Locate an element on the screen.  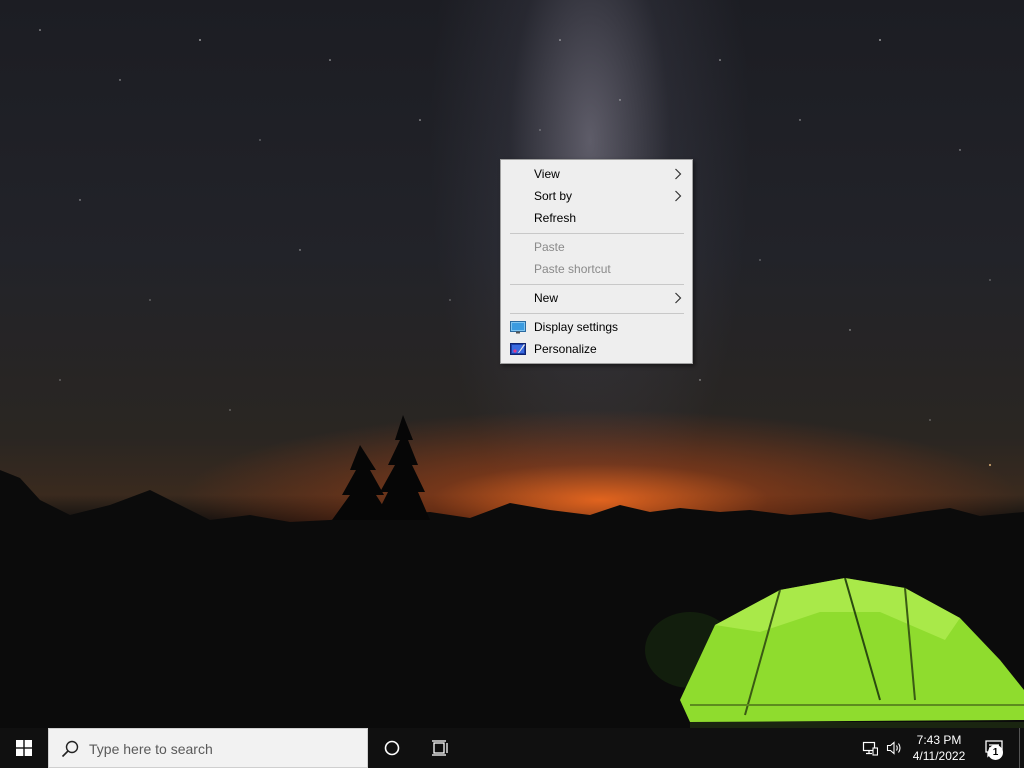
taskbar-search-box: Type here to search is located at coordinates (208, 748).